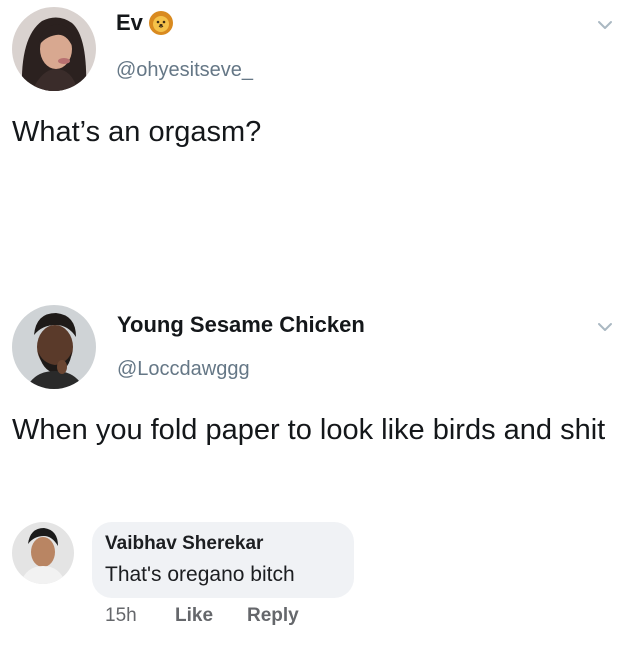 The height and width of the screenshot is (672, 630). I want to click on user-handle: @ohyesitseve_, so click(184, 70).